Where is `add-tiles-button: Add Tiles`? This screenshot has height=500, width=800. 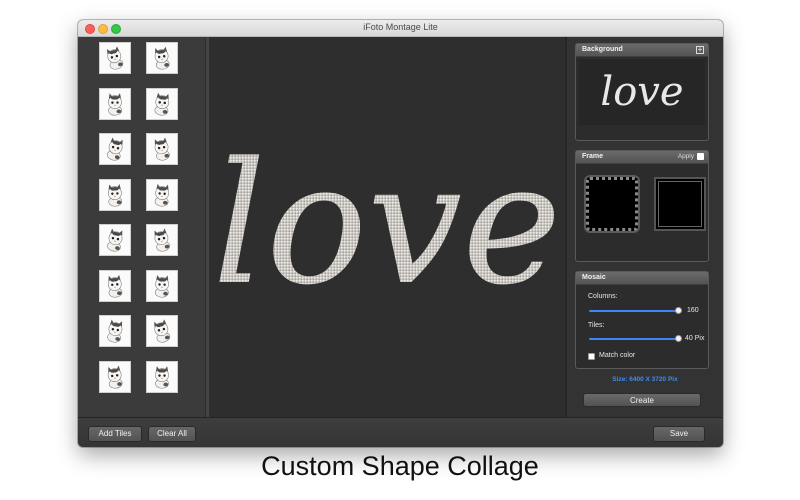
add-tiles-button: Add Tiles is located at coordinates (115, 434).